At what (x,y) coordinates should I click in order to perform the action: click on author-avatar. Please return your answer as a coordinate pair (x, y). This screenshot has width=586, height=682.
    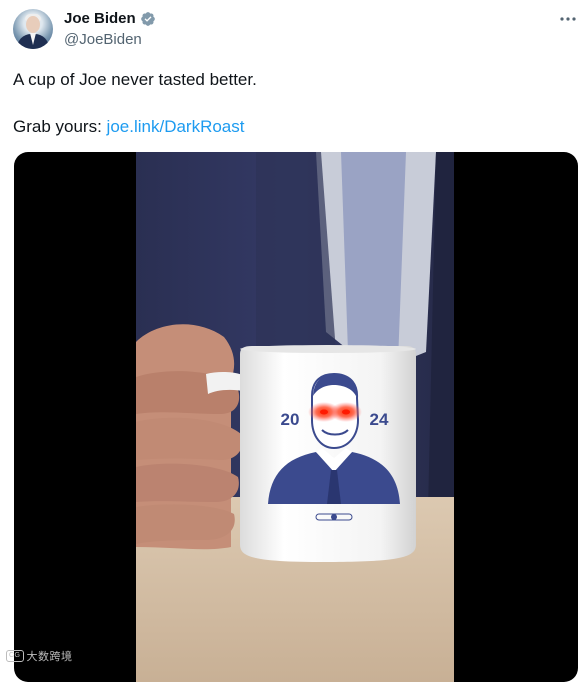
    Looking at the image, I should click on (33, 29).